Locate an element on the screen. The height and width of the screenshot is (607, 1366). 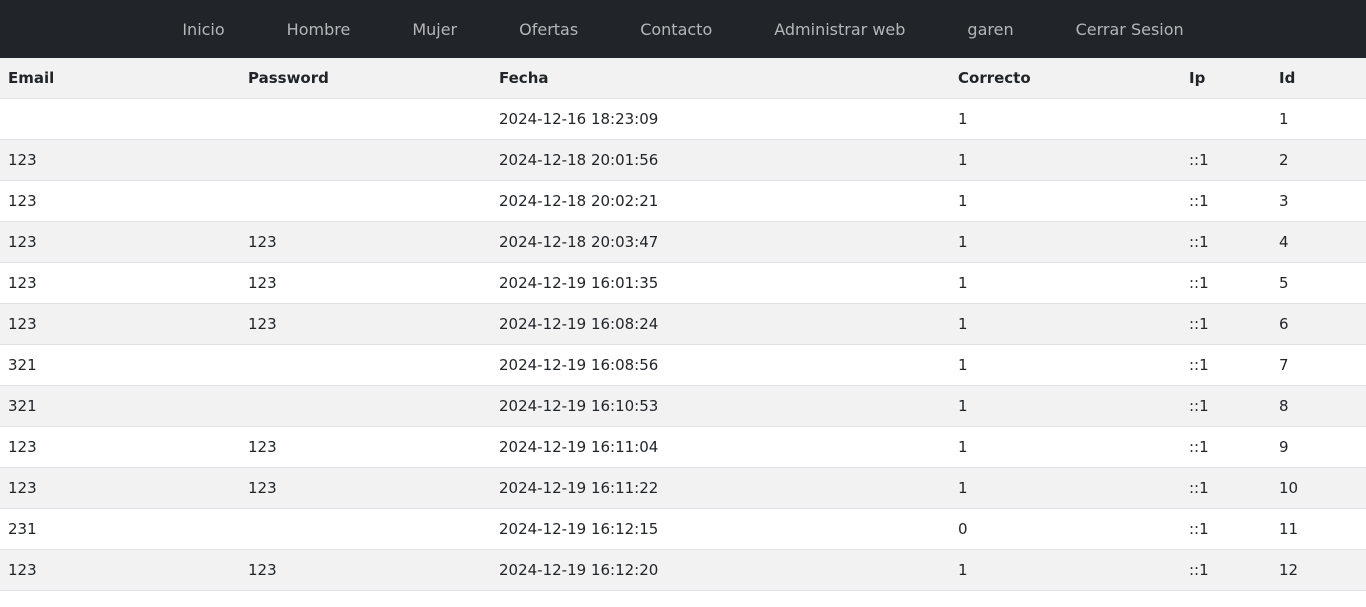
table-row: 321 2024-12-19 16:08:56 1::1 7 is located at coordinates (683, 365).